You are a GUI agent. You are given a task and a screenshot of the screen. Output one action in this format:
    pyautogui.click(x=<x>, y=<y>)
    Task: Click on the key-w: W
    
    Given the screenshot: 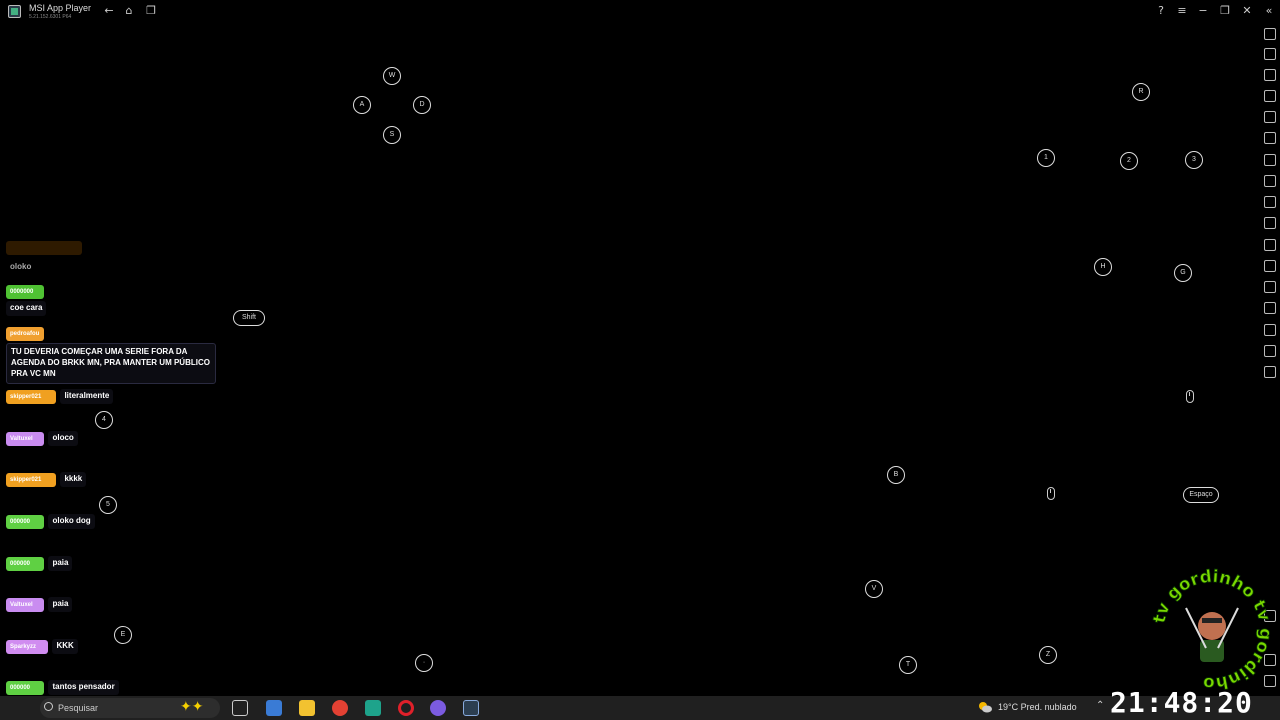 What is the action you would take?
    pyautogui.click(x=392, y=76)
    